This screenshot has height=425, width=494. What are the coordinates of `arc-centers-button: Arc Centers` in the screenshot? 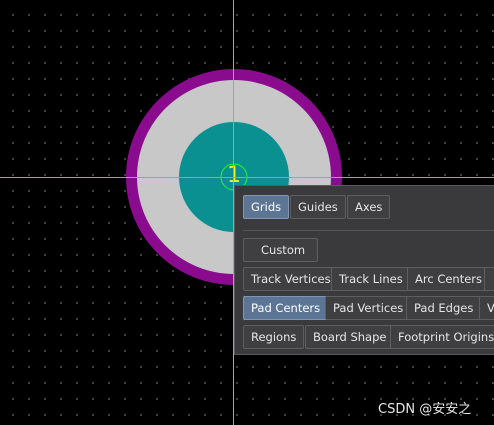 It's located at (449, 279).